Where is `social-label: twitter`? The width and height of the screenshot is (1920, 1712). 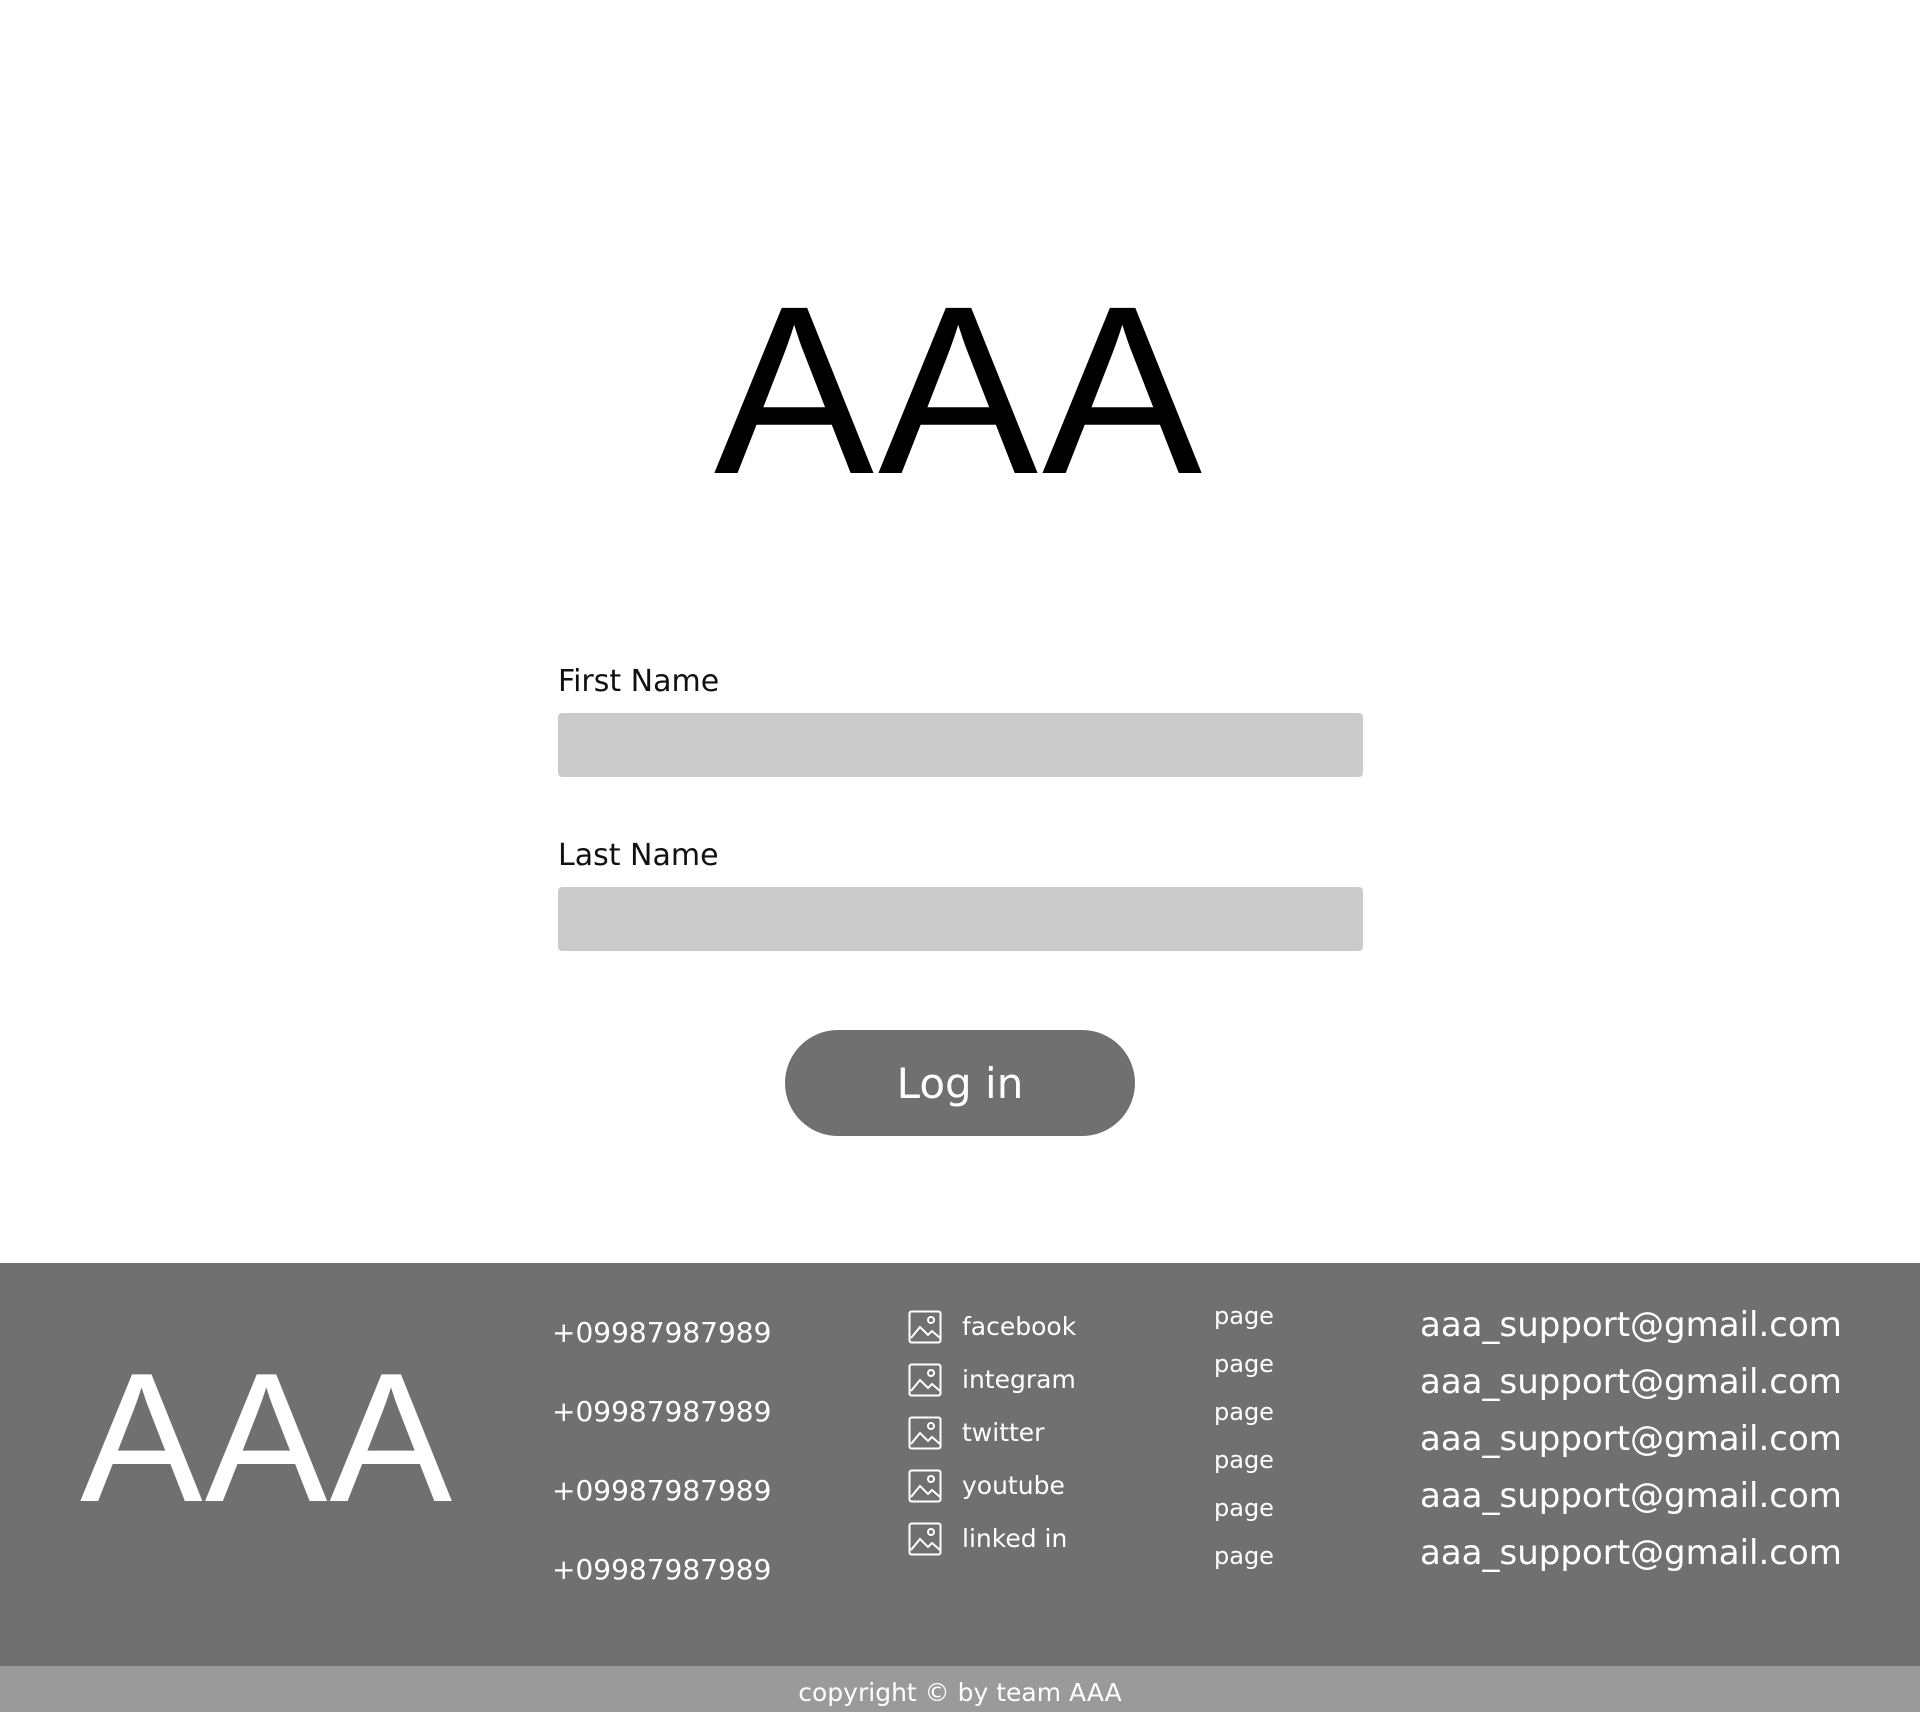 social-label: twitter is located at coordinates (1003, 1432).